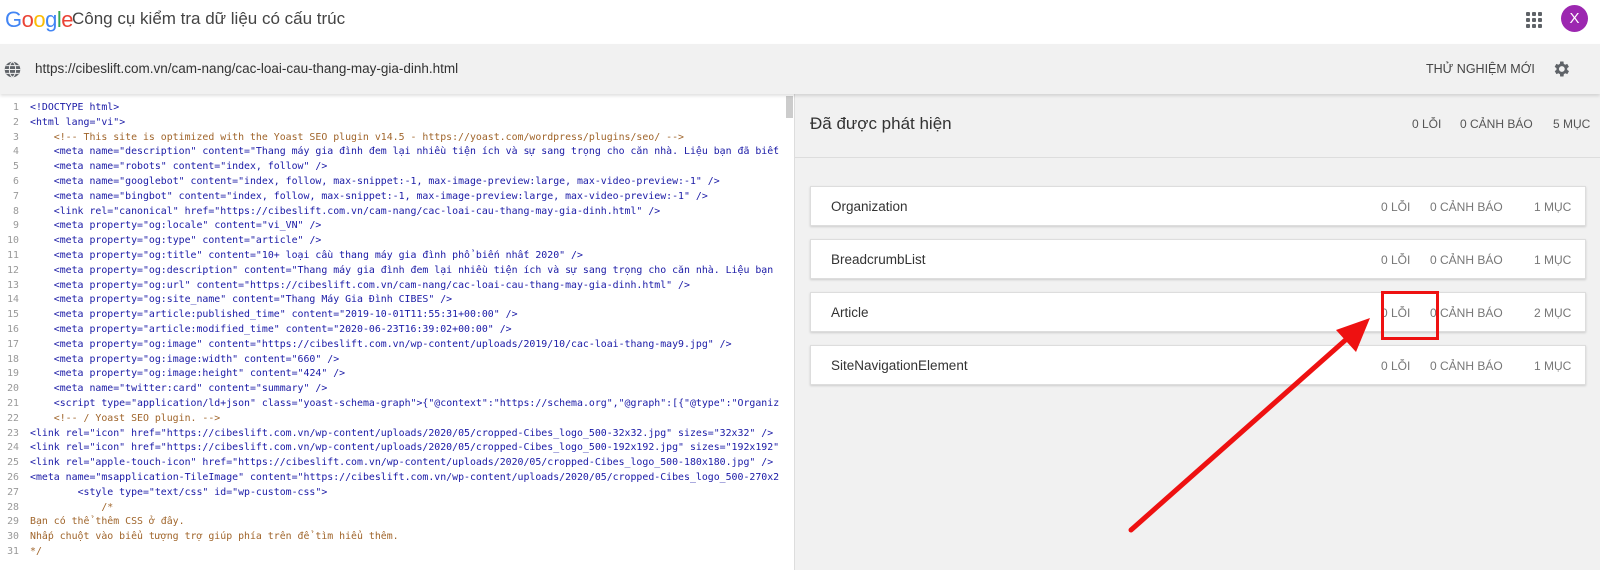 Image resolution: width=1600 pixels, height=570 pixels. What do you see at coordinates (397, 507) in the screenshot?
I see `code-line: 28 /*` at bounding box center [397, 507].